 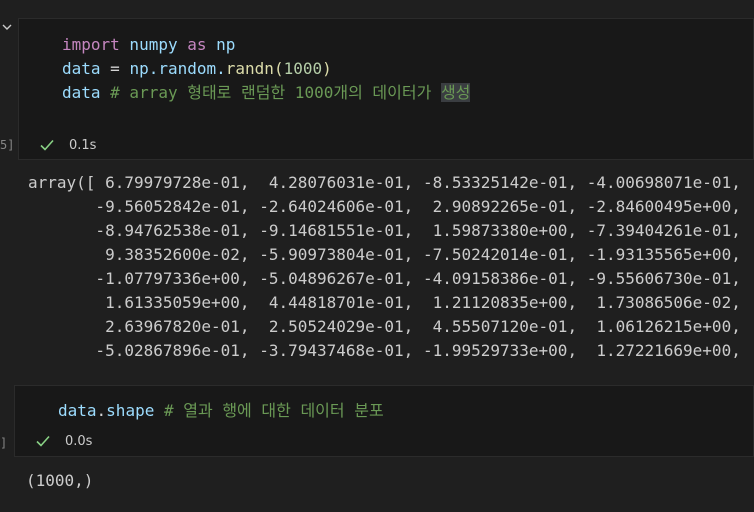 I want to click on collapse-chevron-icon, so click(x=7, y=27).